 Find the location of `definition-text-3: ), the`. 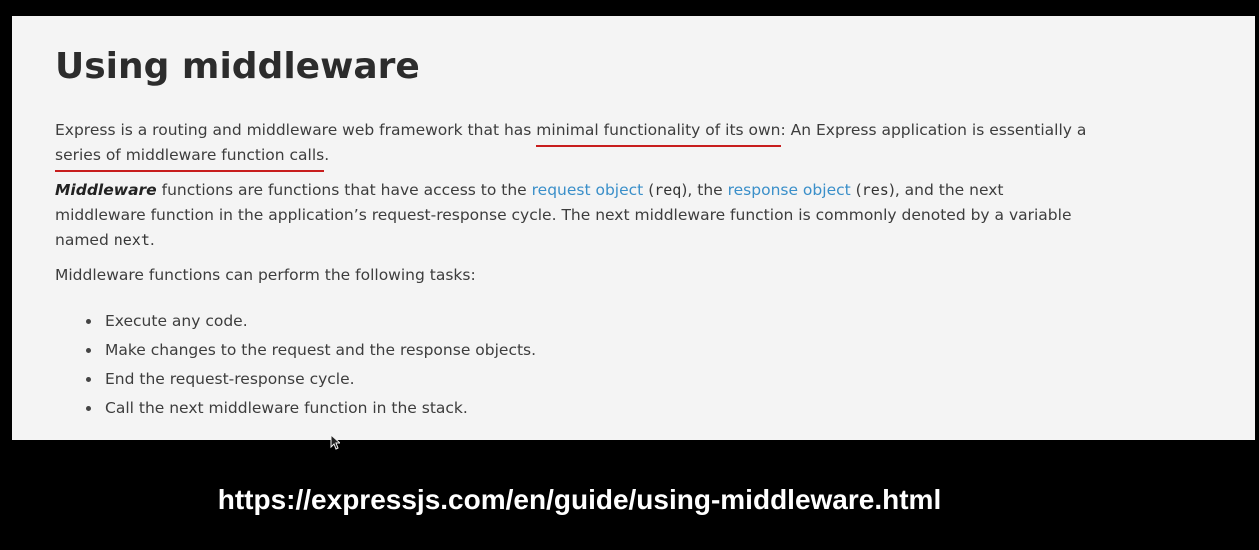

definition-text-3: ), the is located at coordinates (704, 190).